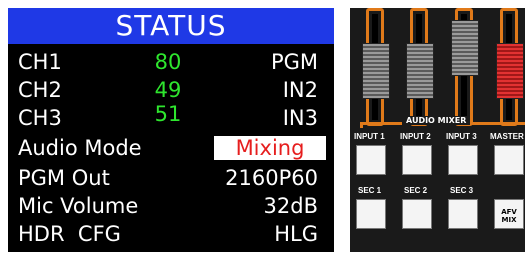 Image resolution: width=525 pixels, height=259 pixels. What do you see at coordinates (462, 190) in the screenshot?
I see `sec-3-label: SEC 3` at bounding box center [462, 190].